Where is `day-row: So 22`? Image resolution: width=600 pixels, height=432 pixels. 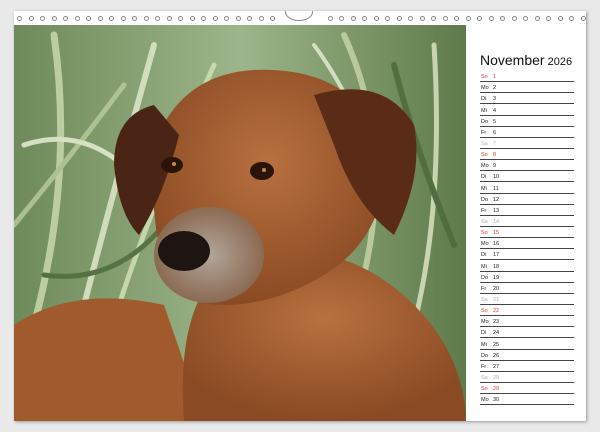
day-row: So 22 is located at coordinates (527, 311).